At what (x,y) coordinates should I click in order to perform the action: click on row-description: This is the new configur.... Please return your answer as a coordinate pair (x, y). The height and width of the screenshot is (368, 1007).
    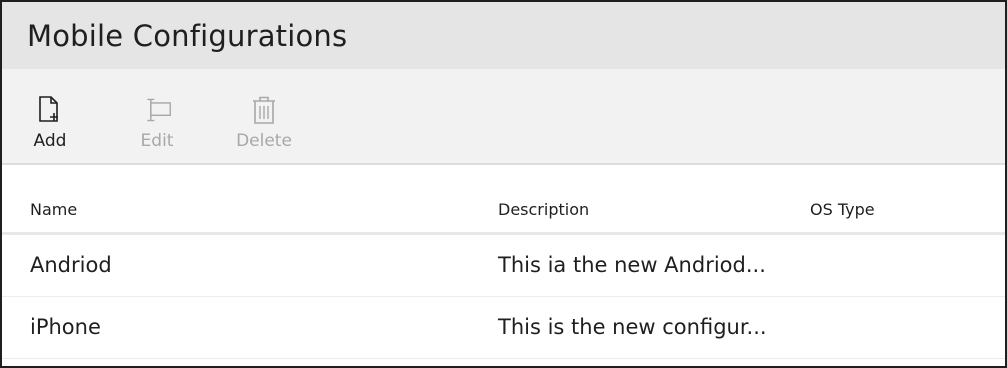
    Looking at the image, I should click on (632, 327).